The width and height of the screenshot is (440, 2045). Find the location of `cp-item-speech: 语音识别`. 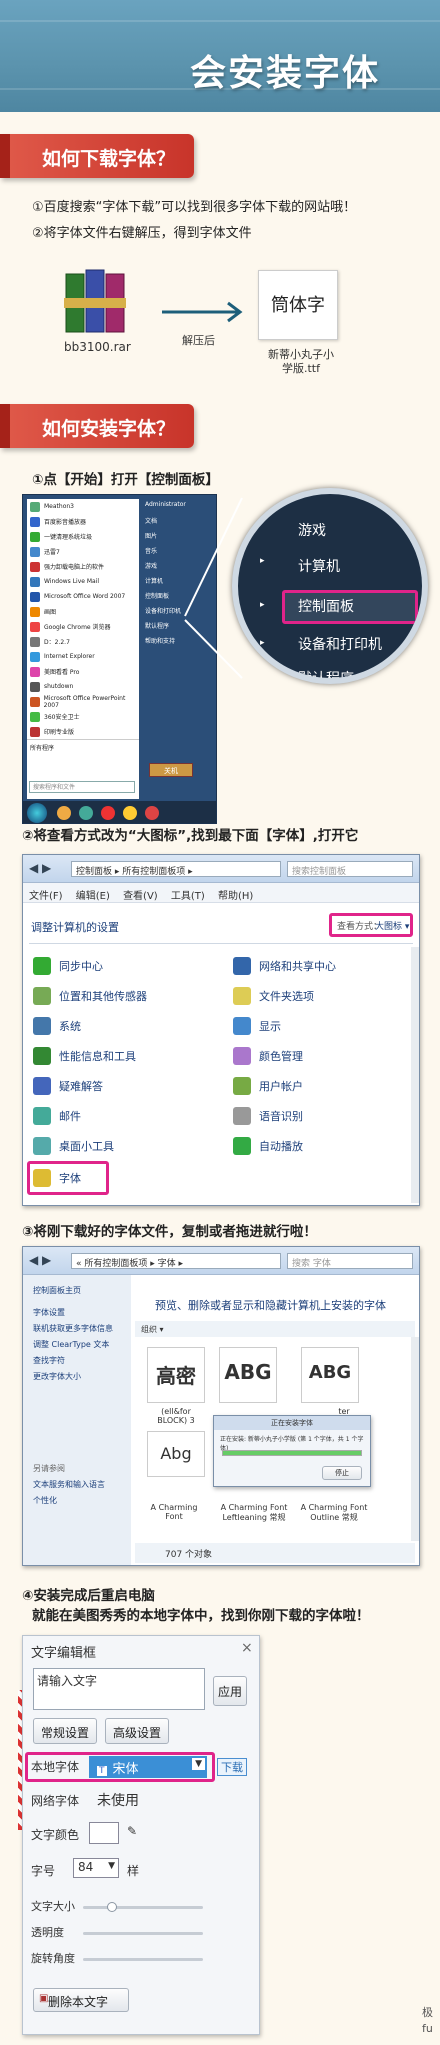

cp-item-speech: 语音识别 is located at coordinates (268, 1116).